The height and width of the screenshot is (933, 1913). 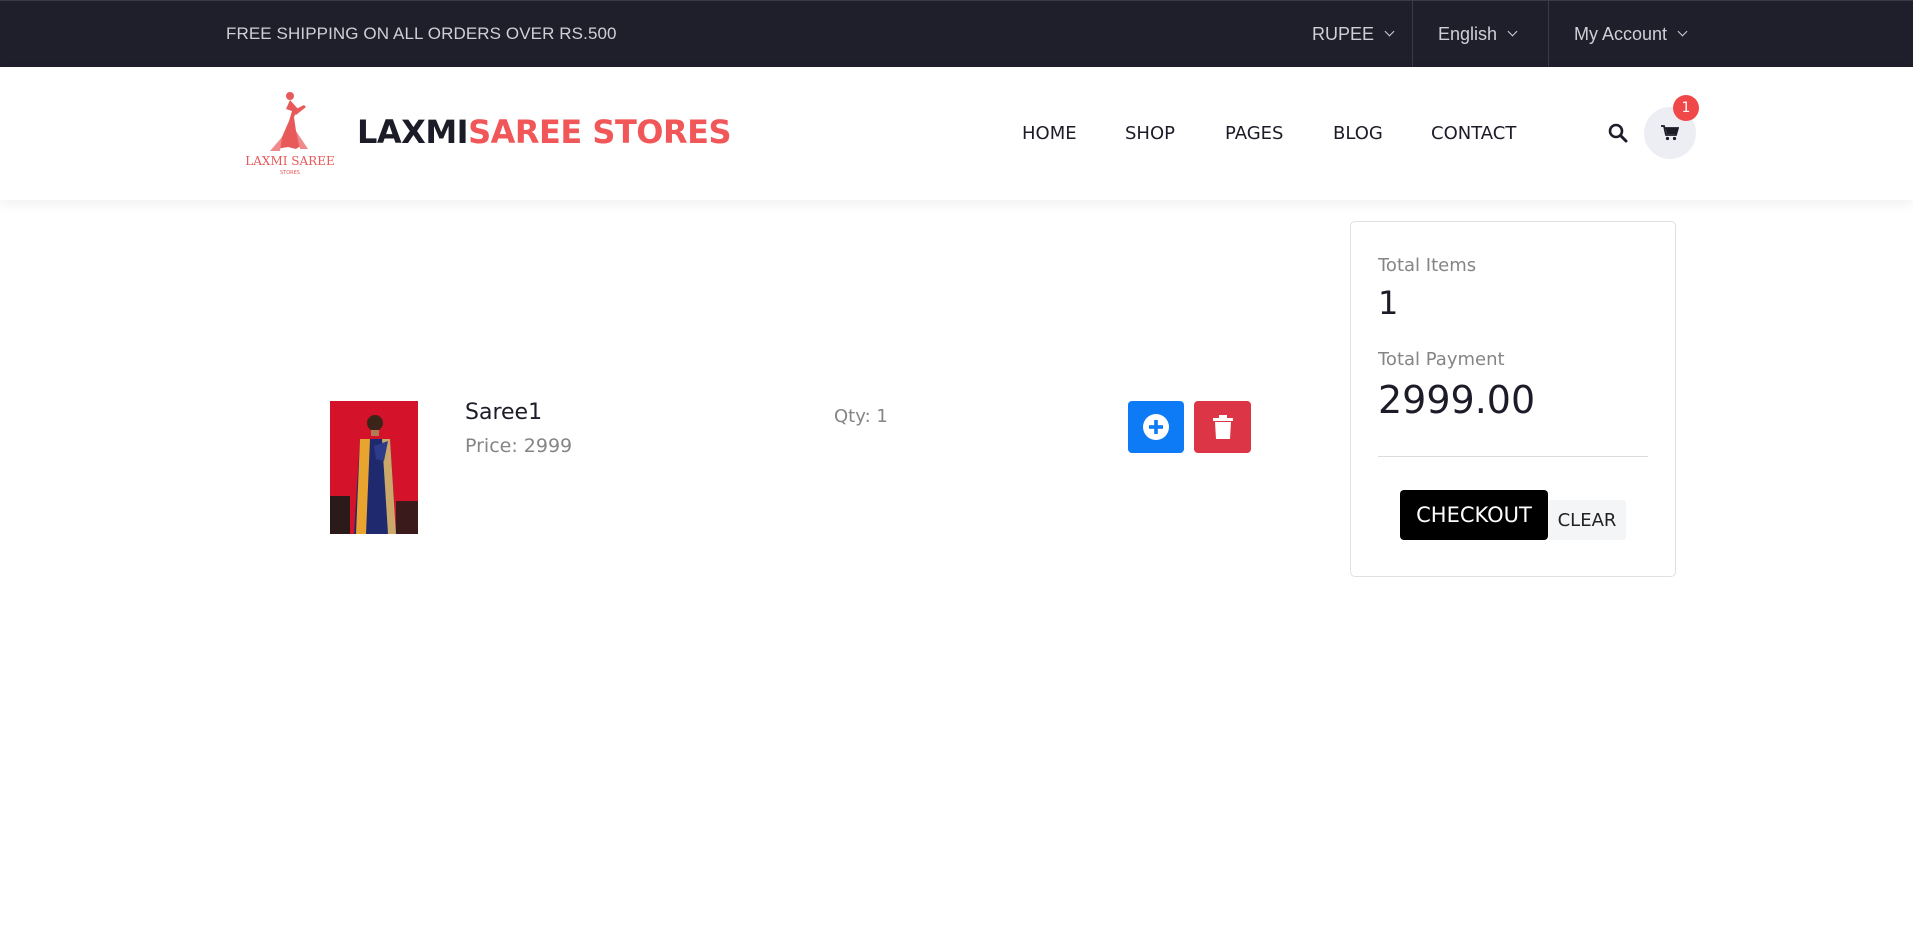 I want to click on product-price: Price: 2999, so click(x=519, y=446).